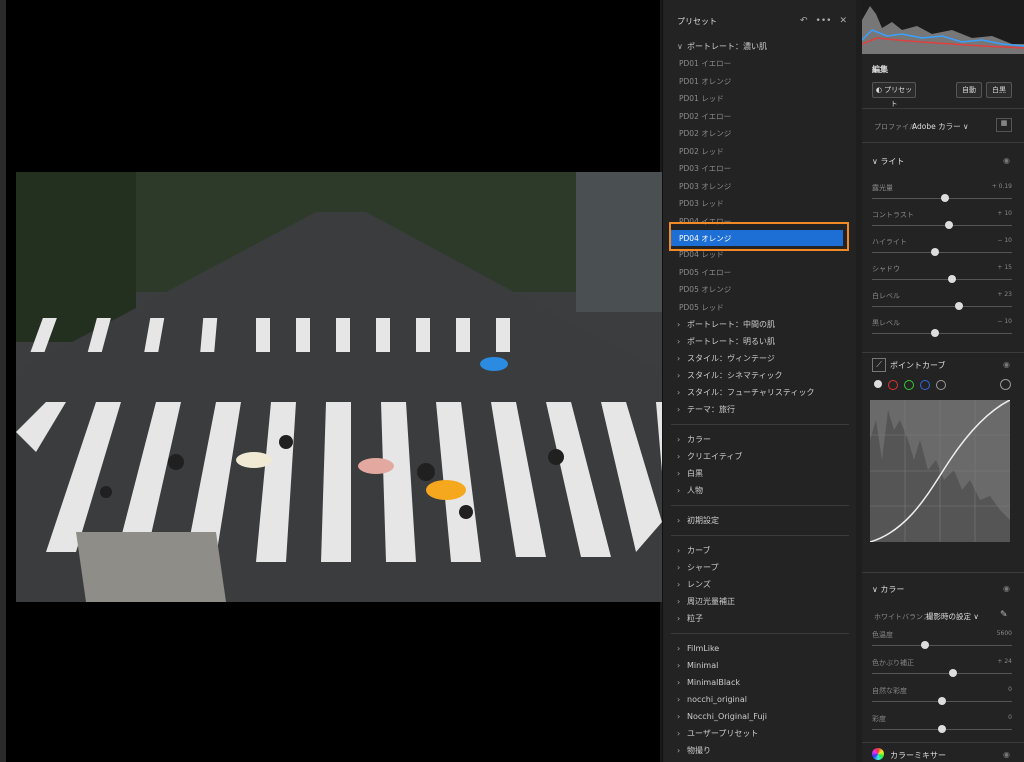 The image size is (1024, 762). I want to click on slider-row: 色かぶり補正 + 24, so click(942, 672).